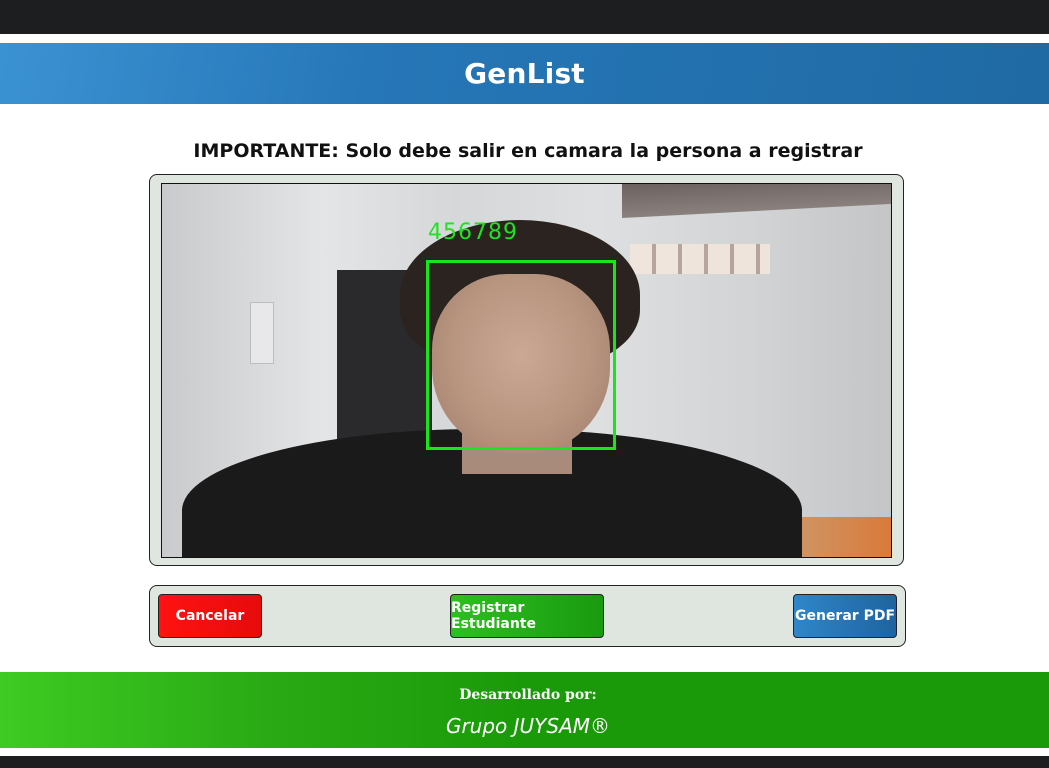 This screenshot has width=1049, height=768. I want to click on camera-wall-fixture, so click(262, 333).